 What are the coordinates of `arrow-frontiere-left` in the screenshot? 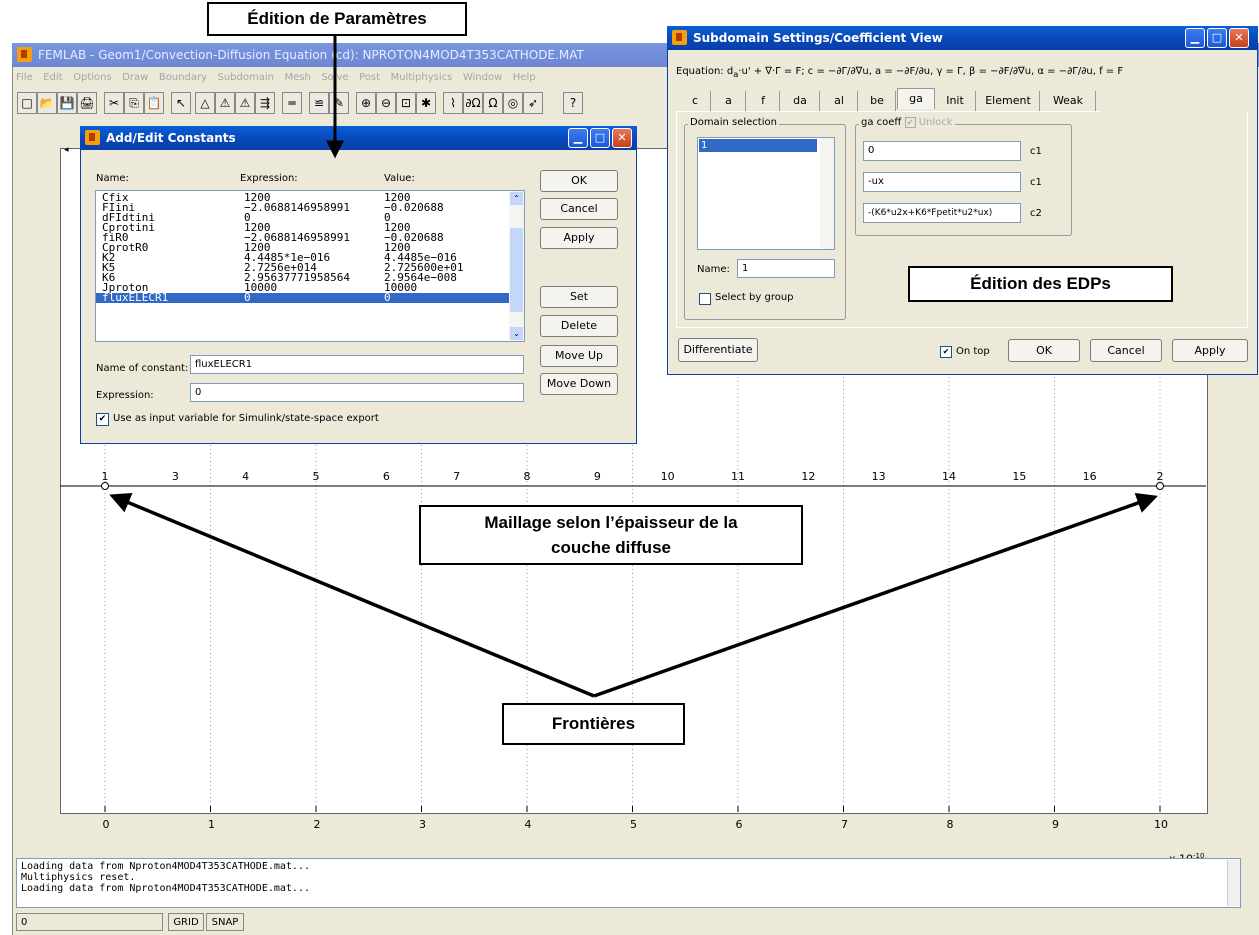 It's located at (352, 595).